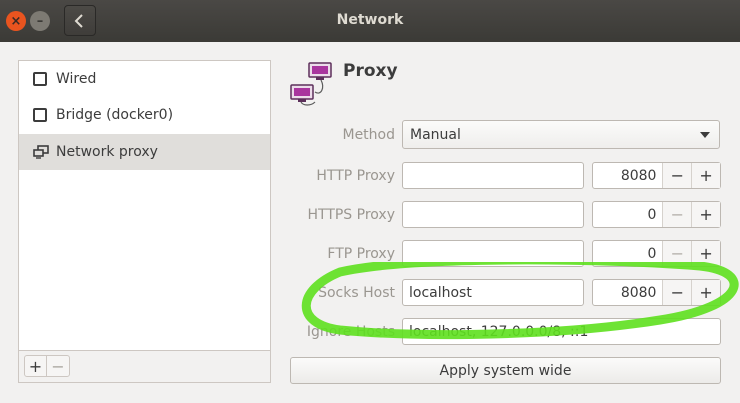  I want to click on socks-port-decrement-button: −, so click(677, 292).